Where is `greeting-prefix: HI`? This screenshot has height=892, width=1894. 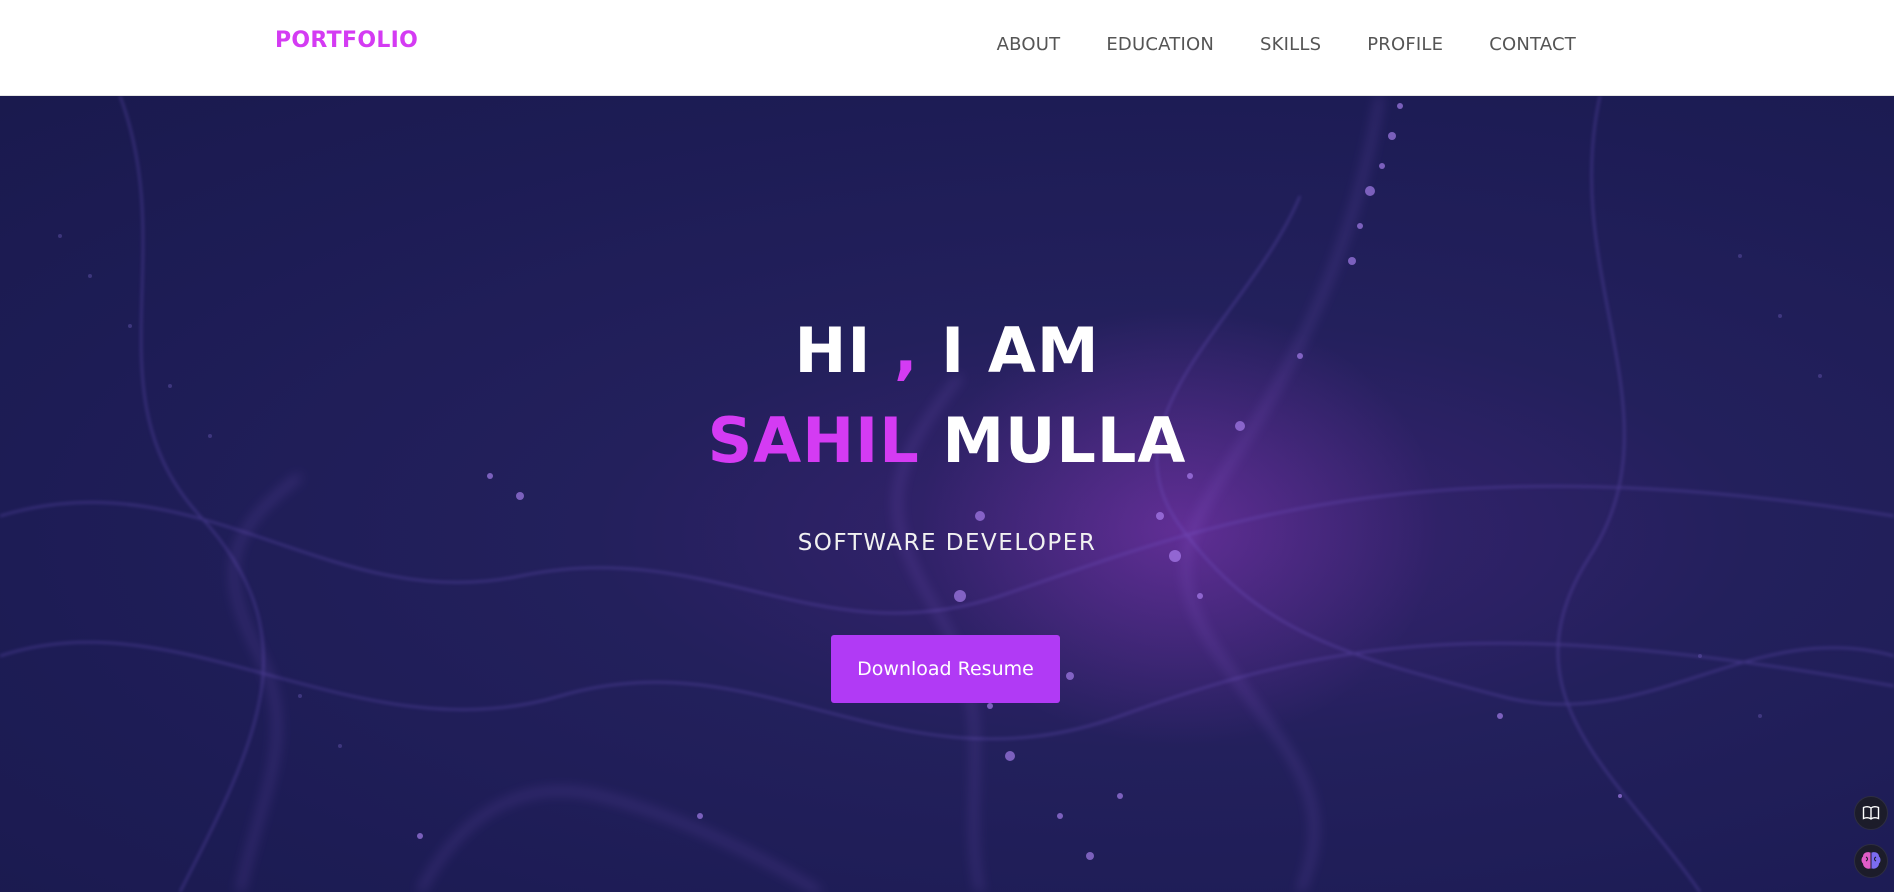
greeting-prefix: HI is located at coordinates (844, 350).